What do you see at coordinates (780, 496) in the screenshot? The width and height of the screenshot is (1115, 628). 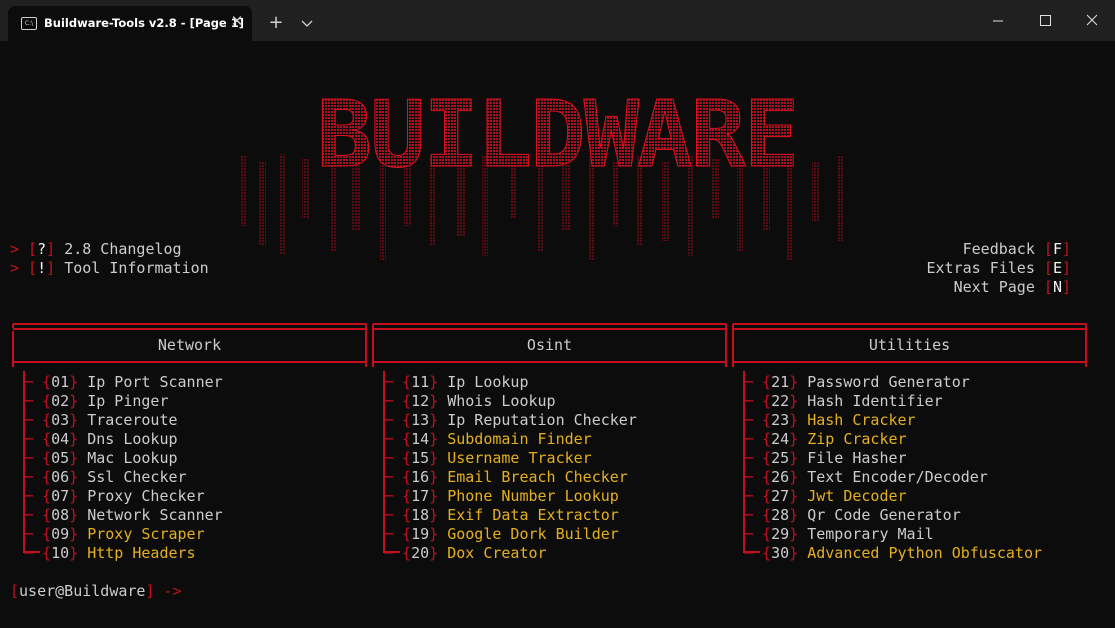 I see `menu-item-number: 27` at bounding box center [780, 496].